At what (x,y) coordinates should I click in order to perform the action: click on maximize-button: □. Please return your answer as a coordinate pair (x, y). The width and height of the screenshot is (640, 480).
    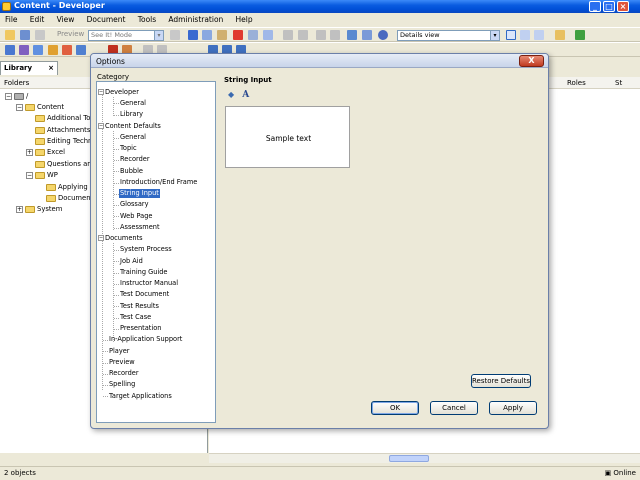
    Looking at the image, I should click on (609, 6).